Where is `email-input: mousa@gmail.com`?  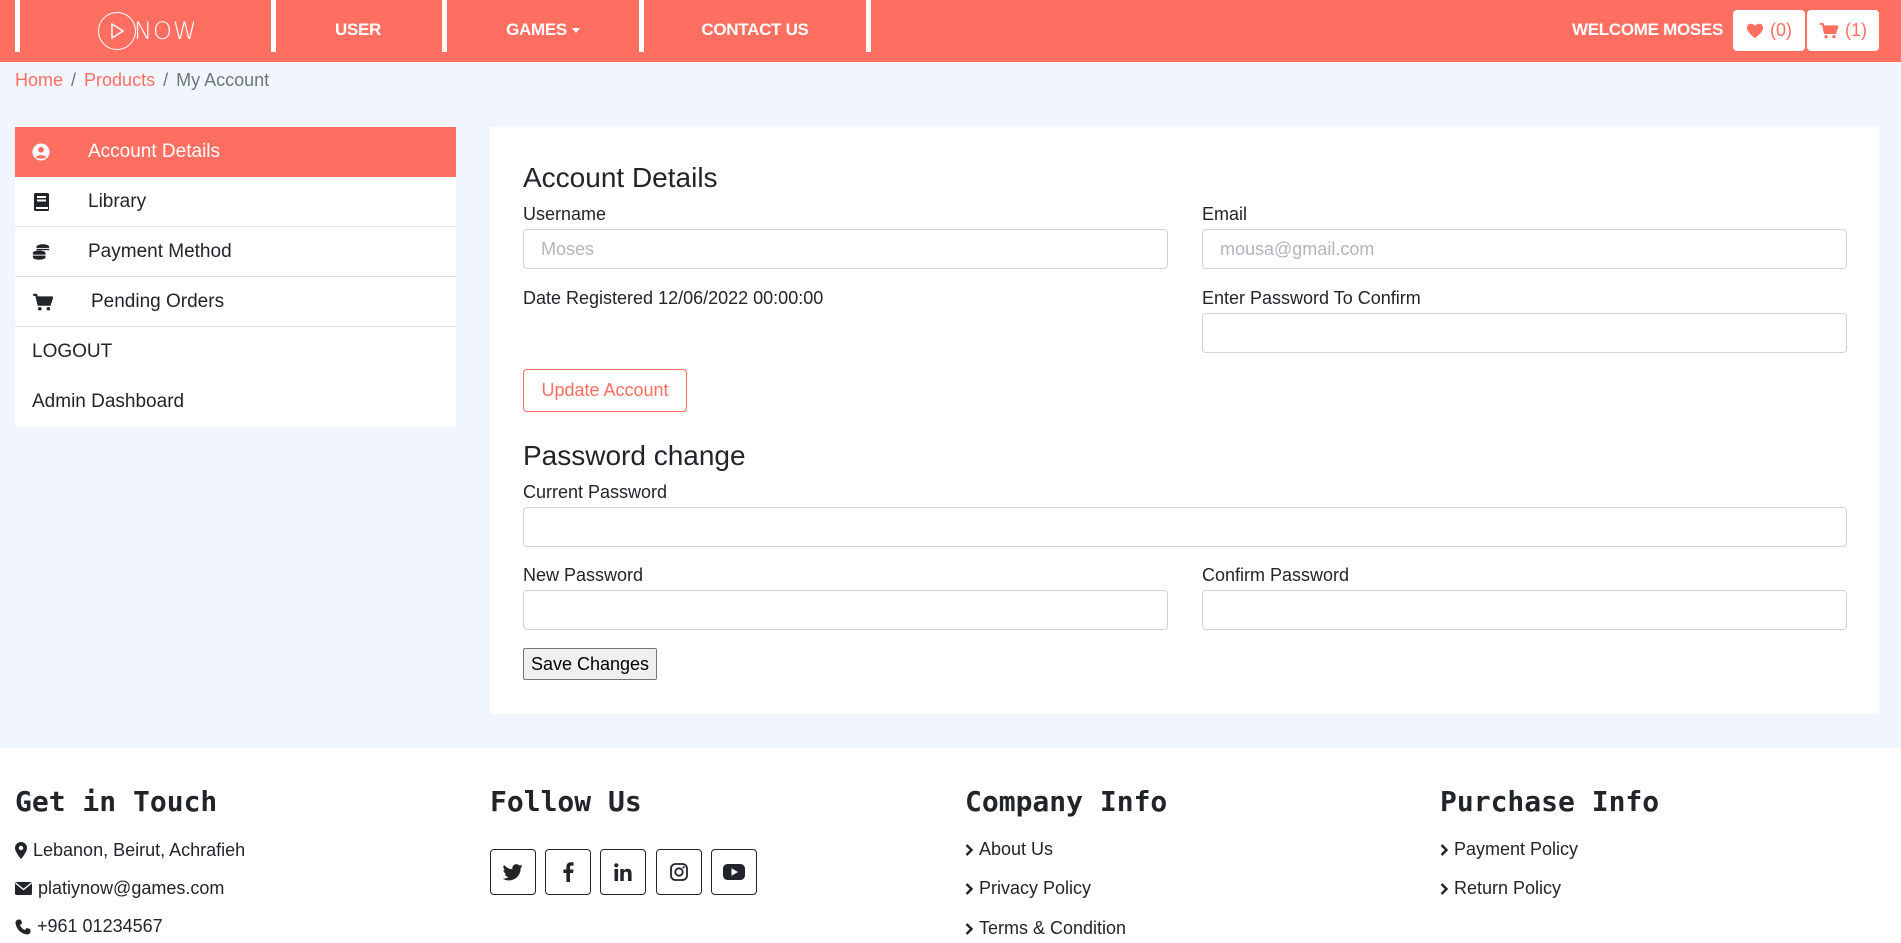
email-input: mousa@gmail.com is located at coordinates (1524, 249).